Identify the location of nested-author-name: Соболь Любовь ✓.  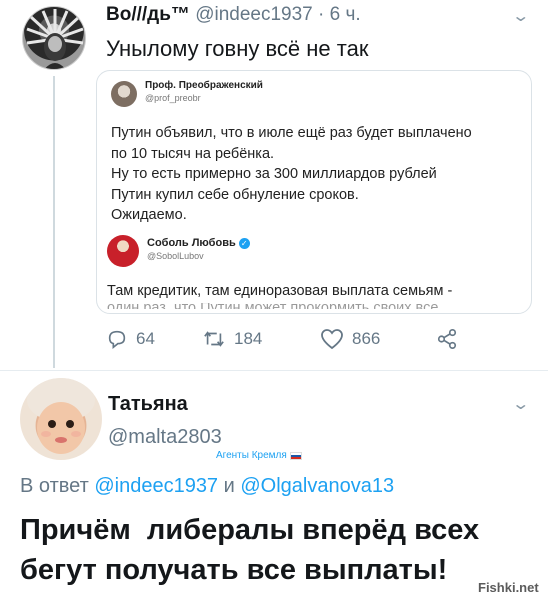
(198, 243).